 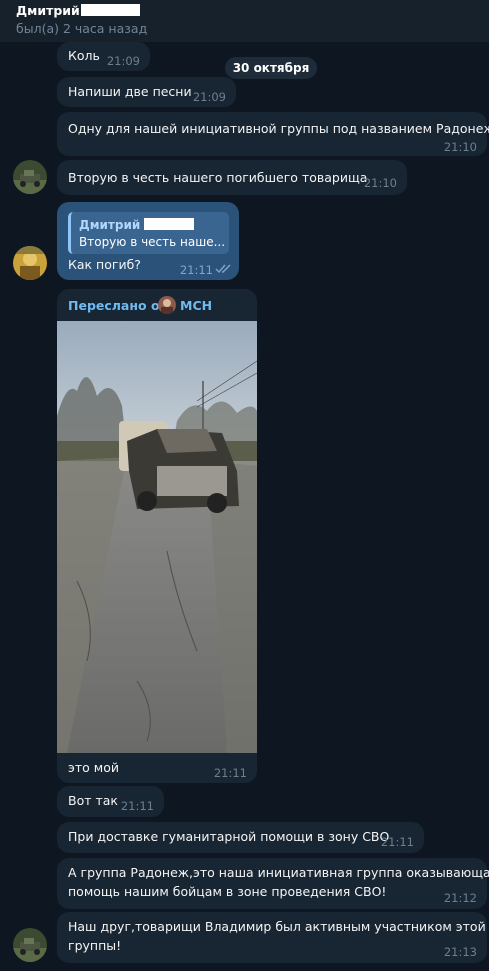 What do you see at coordinates (196, 306) in the screenshot?
I see `forward-source-name: МСН` at bounding box center [196, 306].